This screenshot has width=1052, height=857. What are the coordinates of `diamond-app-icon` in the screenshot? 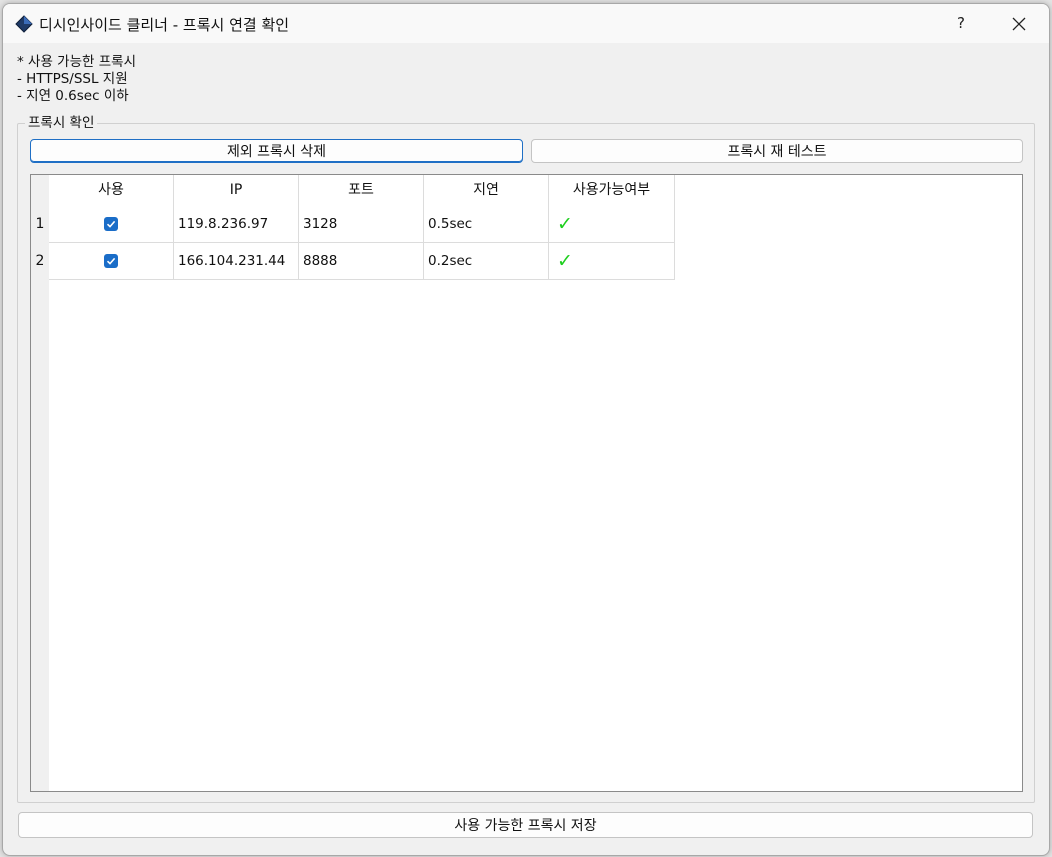 It's located at (24, 24).